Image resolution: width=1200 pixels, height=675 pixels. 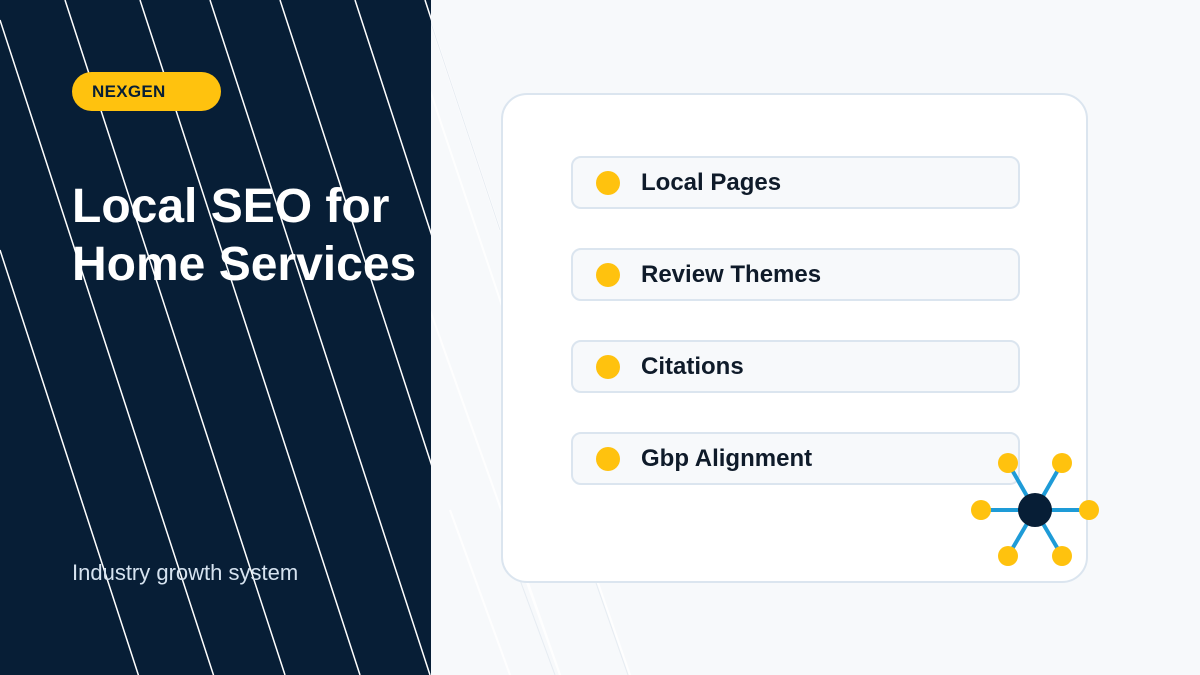 What do you see at coordinates (795, 182) in the screenshot?
I see `feature-item-local-pages: Local Pages` at bounding box center [795, 182].